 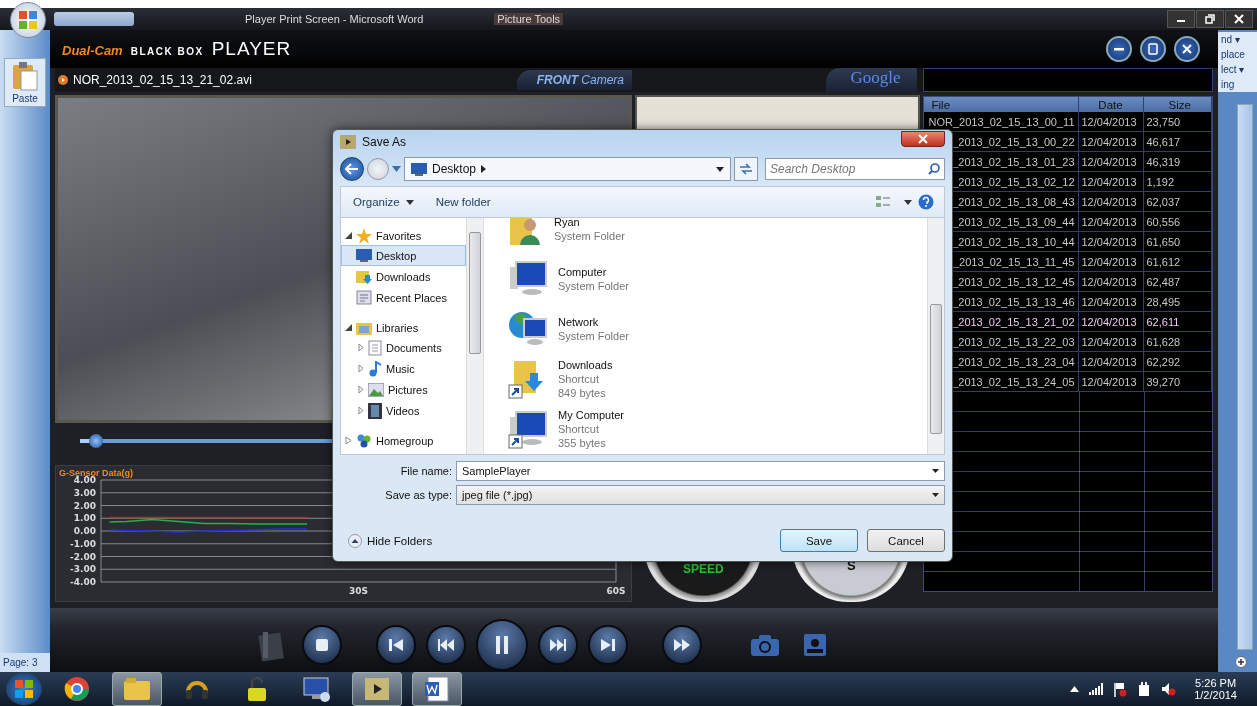 What do you see at coordinates (364, 297) in the screenshot?
I see `recent-places-icon` at bounding box center [364, 297].